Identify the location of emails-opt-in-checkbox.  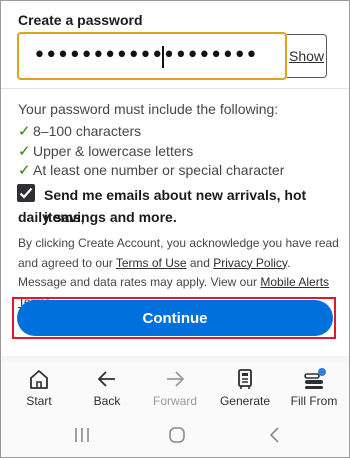
(26, 193).